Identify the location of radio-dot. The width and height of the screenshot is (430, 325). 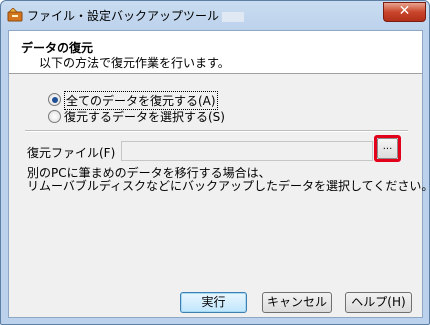
(54, 99).